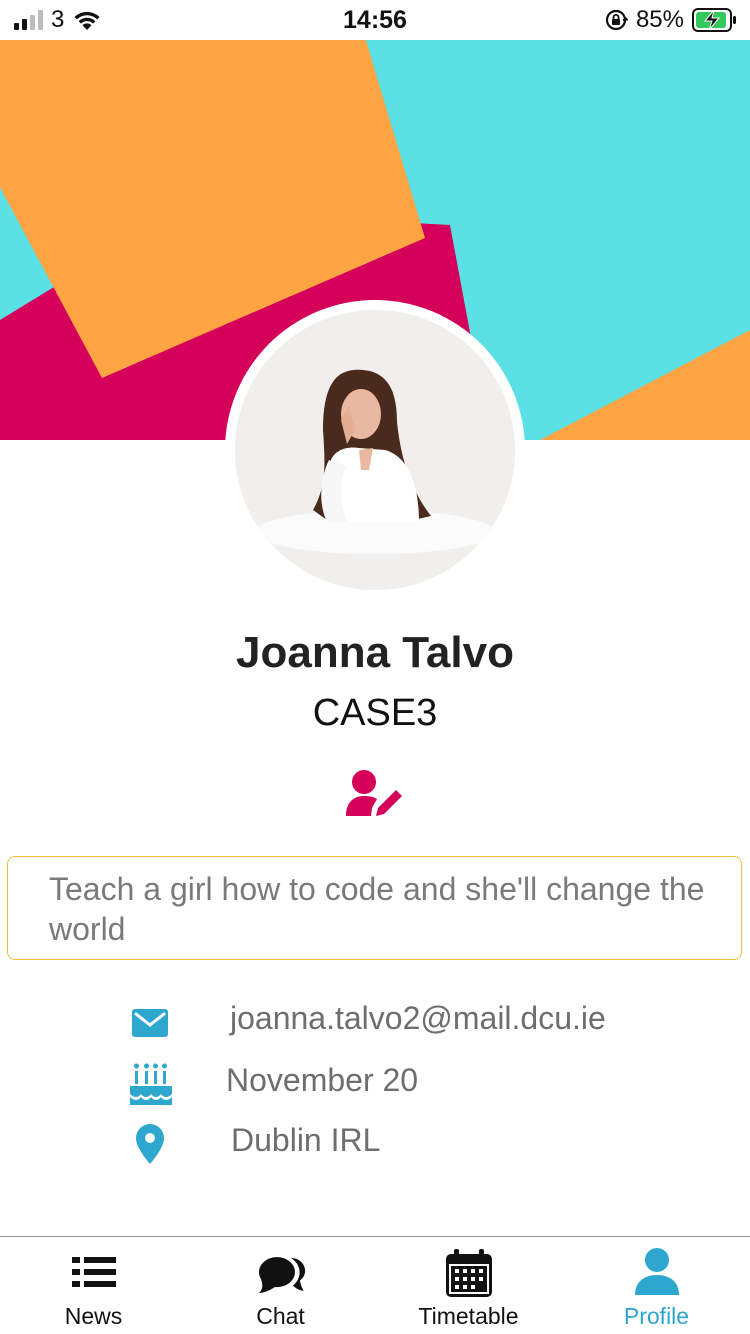  I want to click on nav-profile-label: Profile, so click(656, 1316).